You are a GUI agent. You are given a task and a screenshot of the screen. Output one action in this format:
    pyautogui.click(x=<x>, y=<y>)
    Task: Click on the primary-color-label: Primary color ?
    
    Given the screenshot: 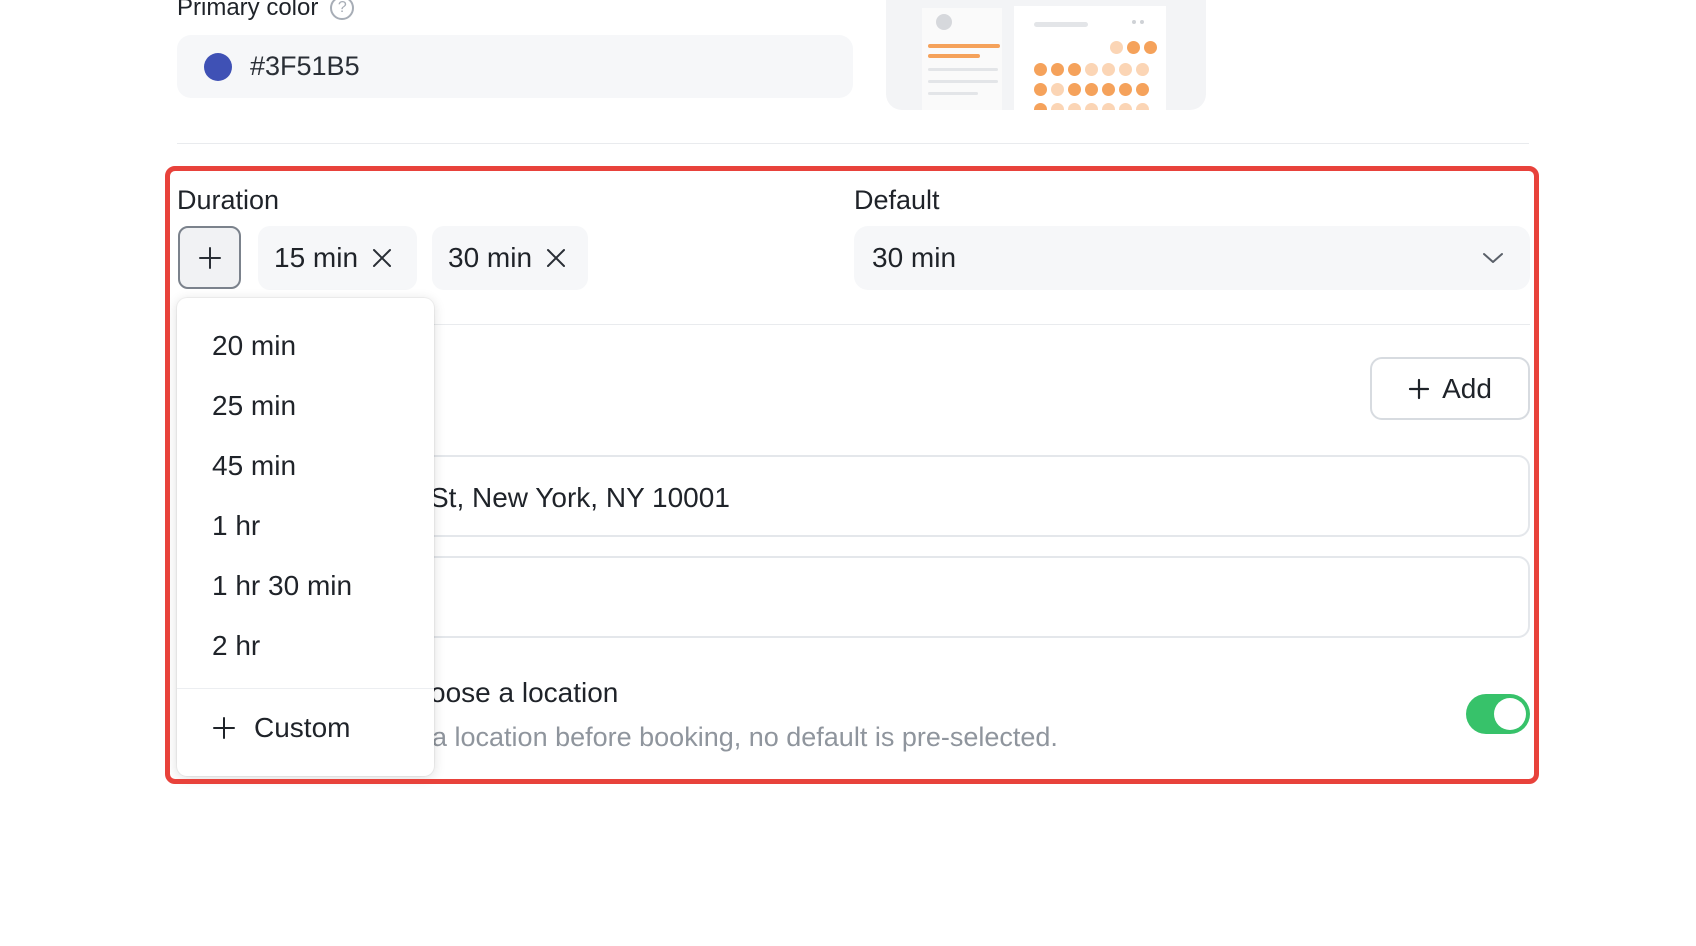 What is the action you would take?
    pyautogui.click(x=266, y=11)
    